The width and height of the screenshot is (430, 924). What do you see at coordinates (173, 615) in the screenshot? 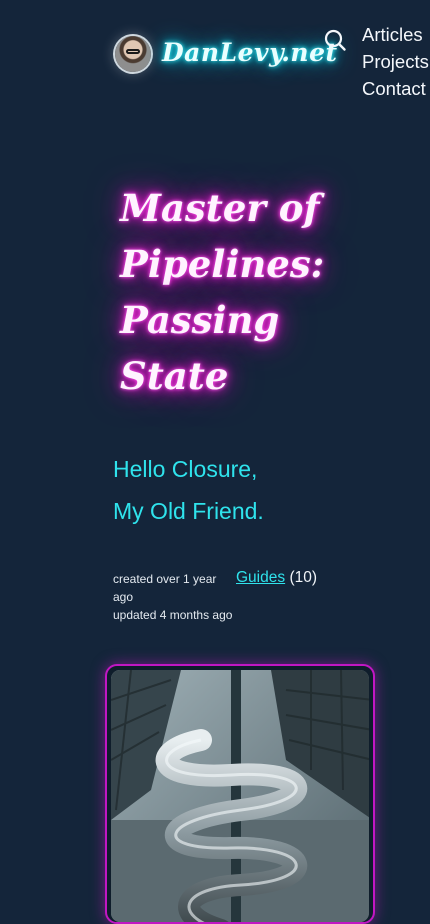
I see `updated-date: updated 4 months ago` at bounding box center [173, 615].